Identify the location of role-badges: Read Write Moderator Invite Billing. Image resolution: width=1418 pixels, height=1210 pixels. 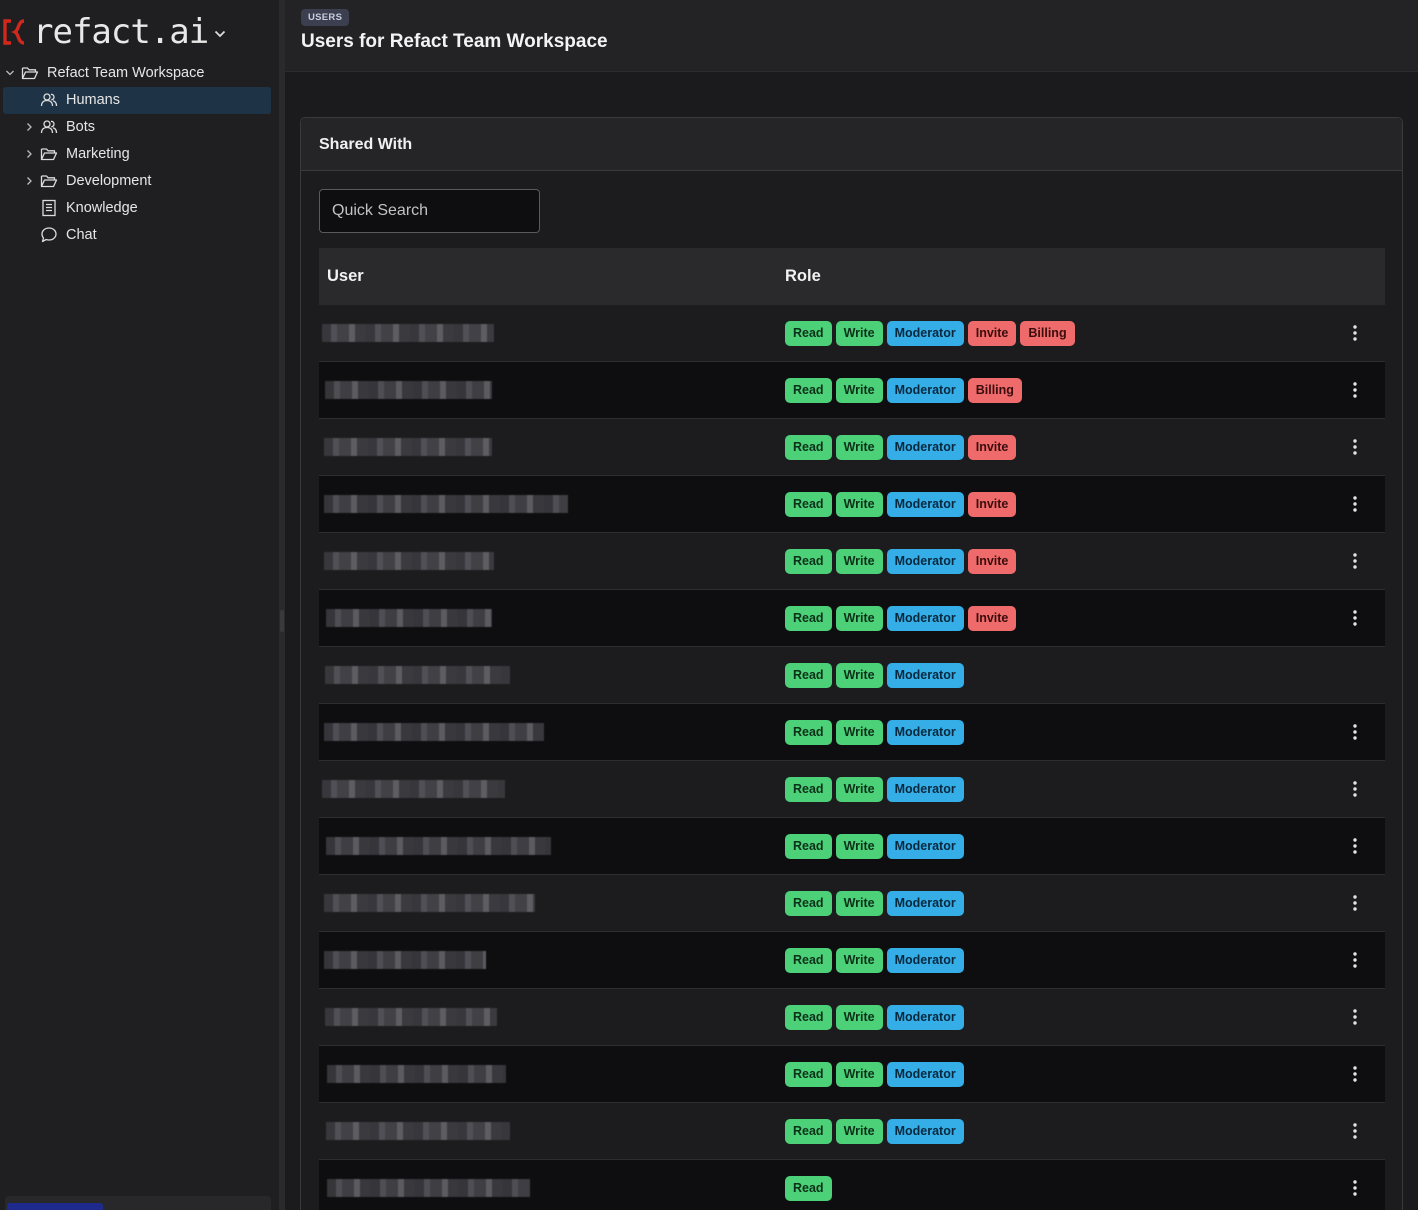
(930, 333).